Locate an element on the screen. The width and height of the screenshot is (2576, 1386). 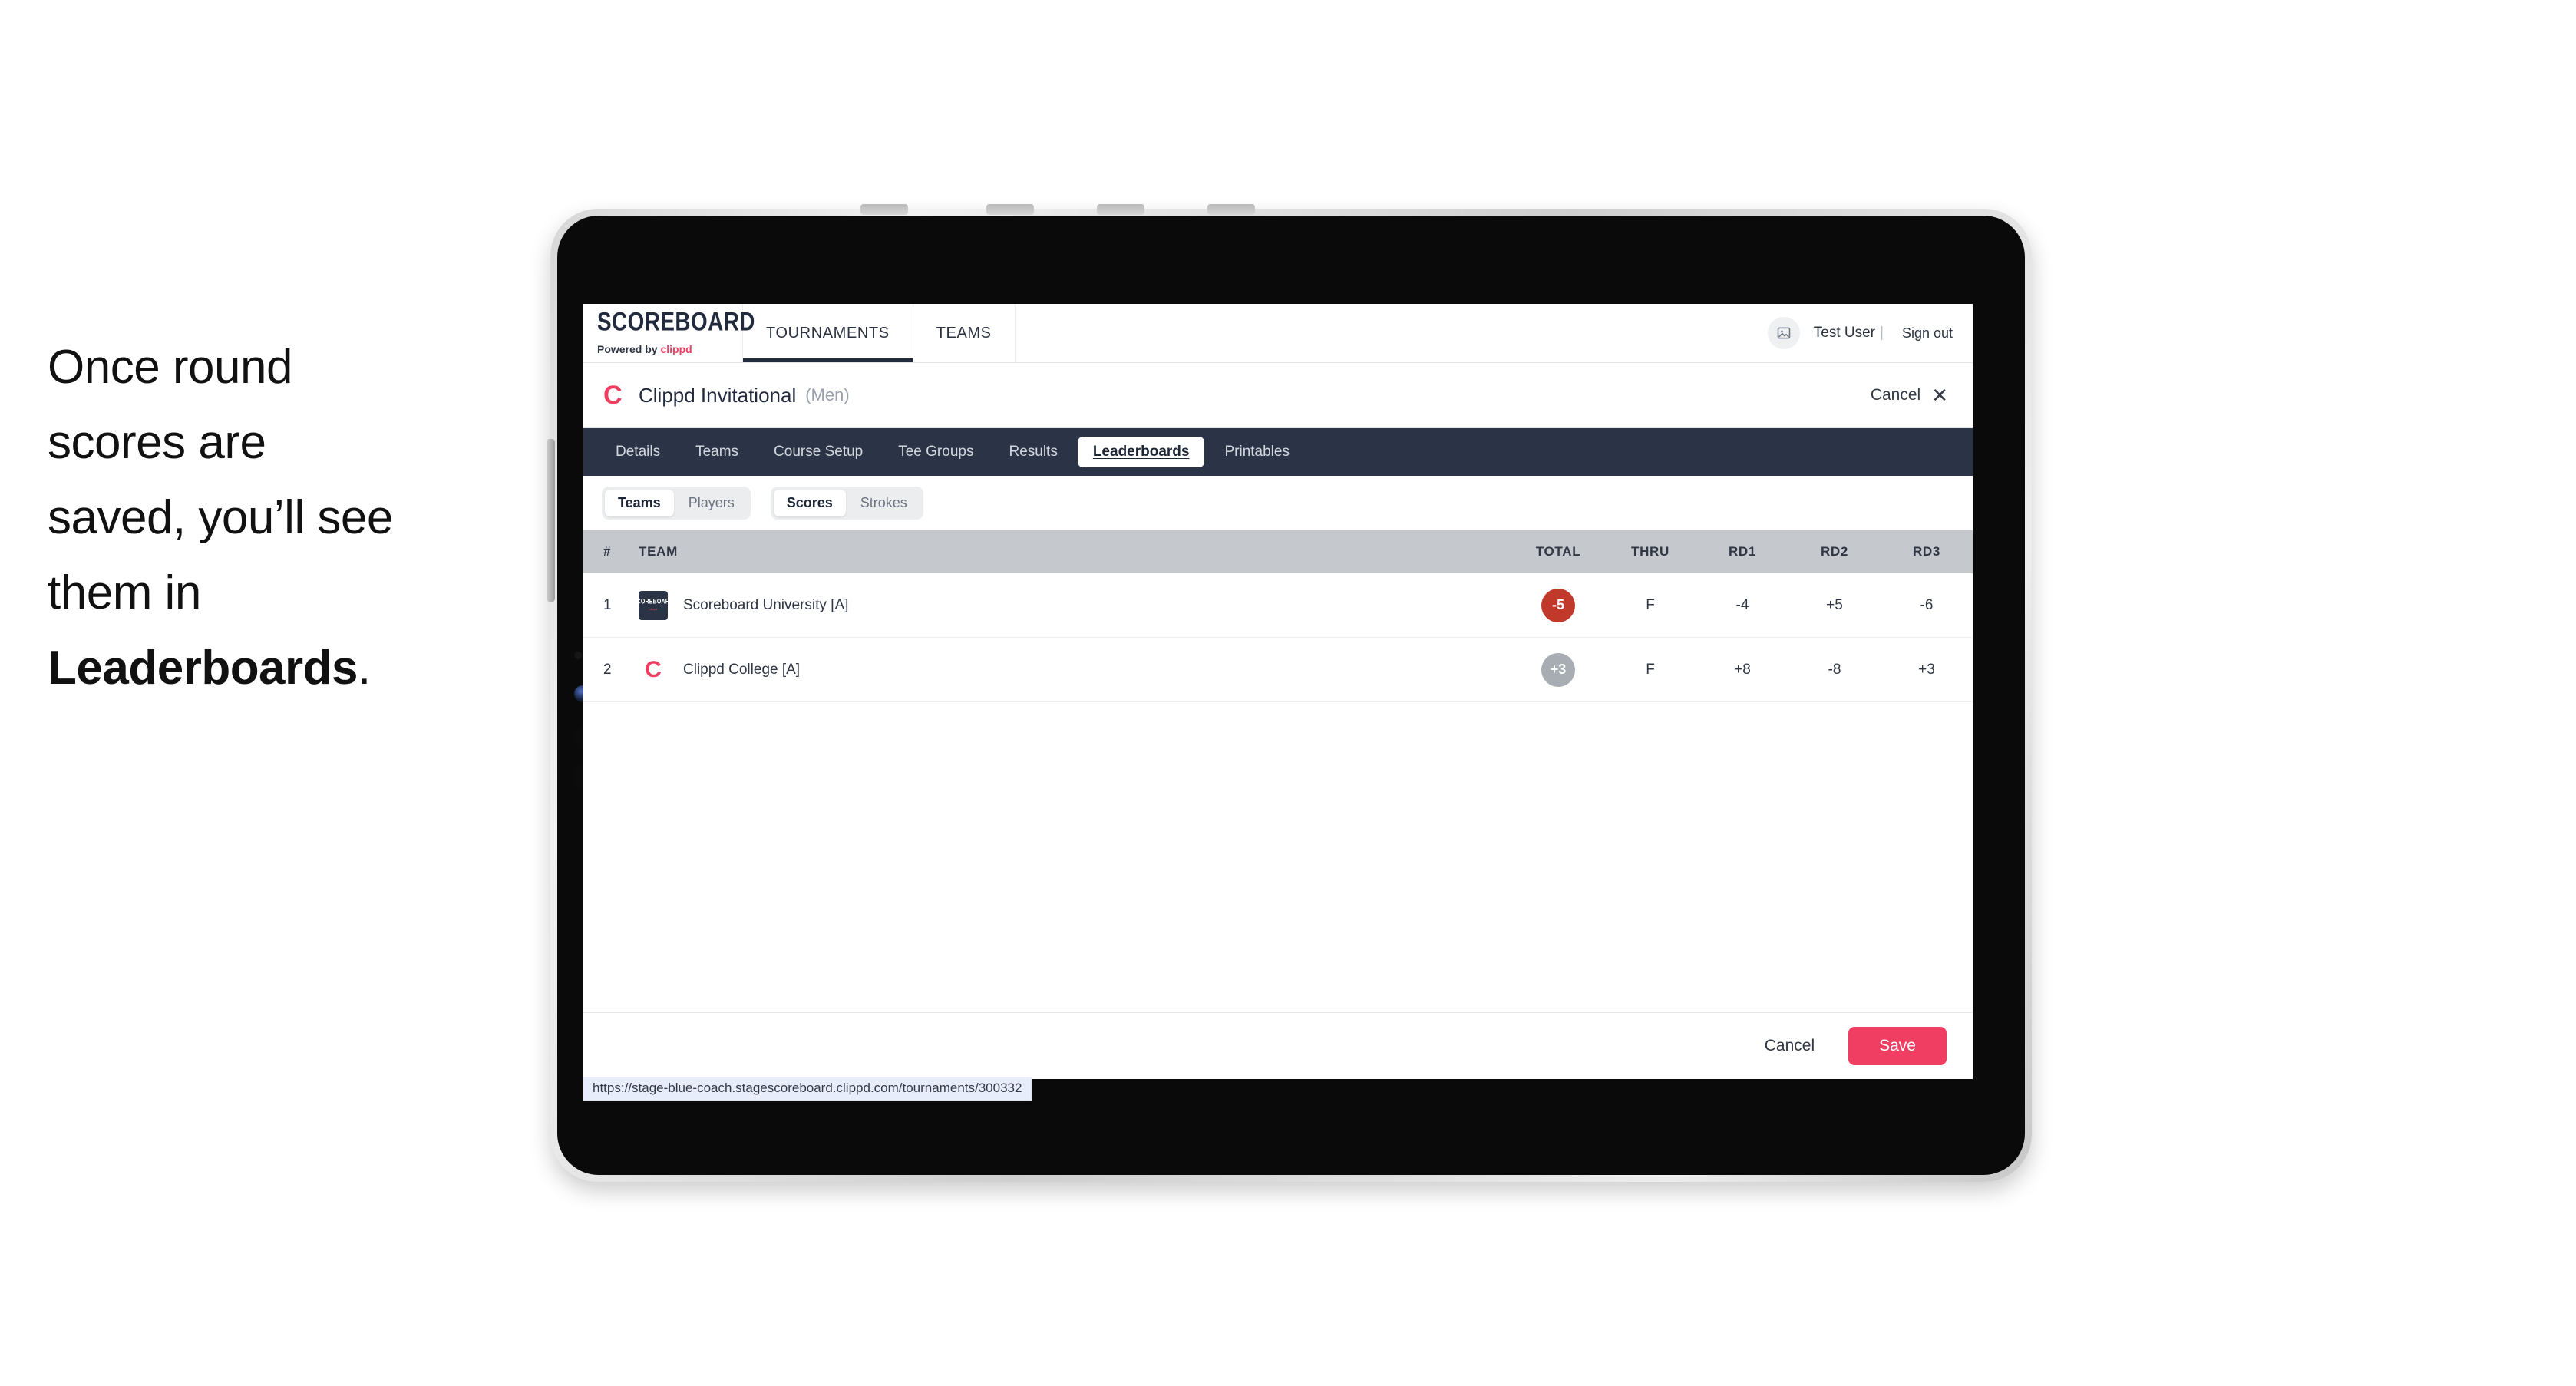
close-modal-button: Cancel ✕ is located at coordinates (1912, 395).